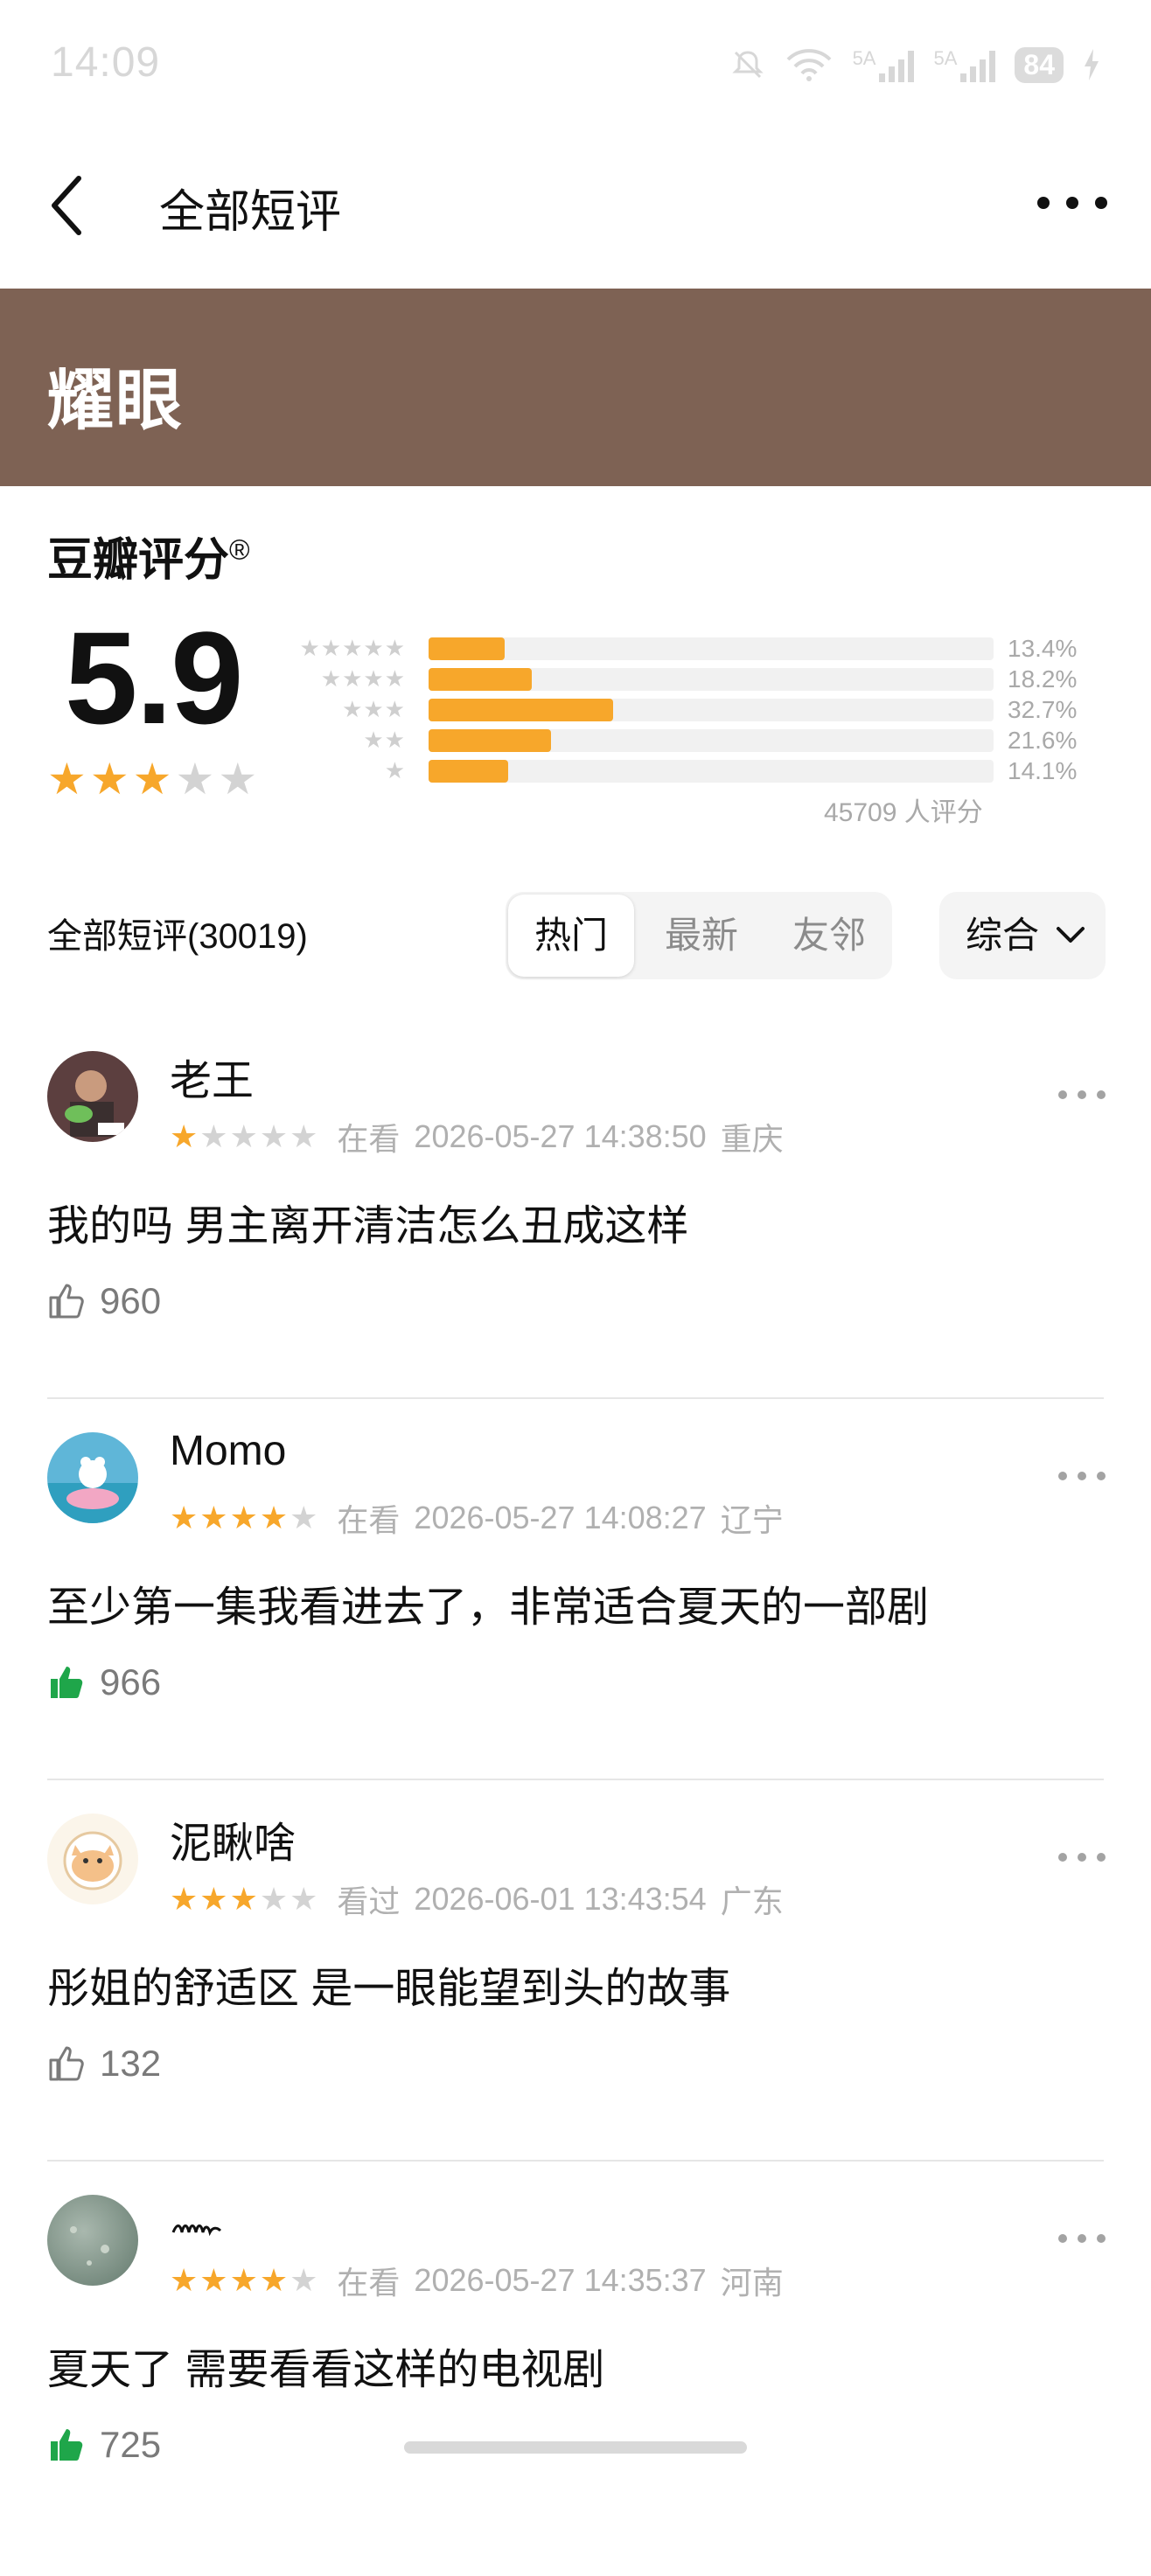 This screenshot has height=2576, width=1151. What do you see at coordinates (131, 2444) in the screenshot?
I see `like-count: 725` at bounding box center [131, 2444].